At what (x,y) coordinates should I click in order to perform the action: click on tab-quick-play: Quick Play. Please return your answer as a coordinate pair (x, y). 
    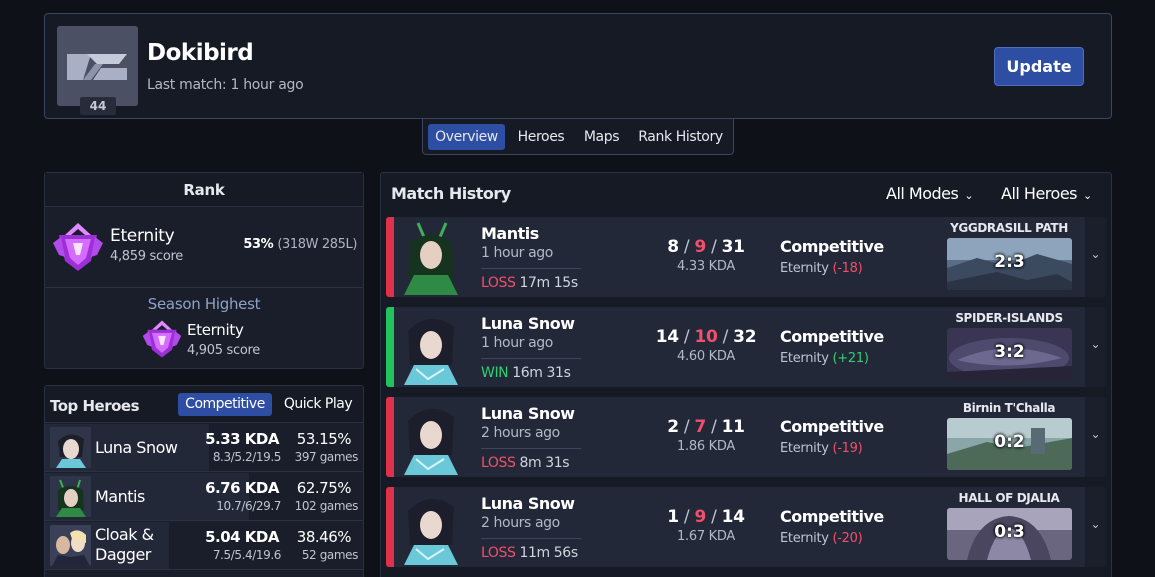
    Looking at the image, I should click on (318, 404).